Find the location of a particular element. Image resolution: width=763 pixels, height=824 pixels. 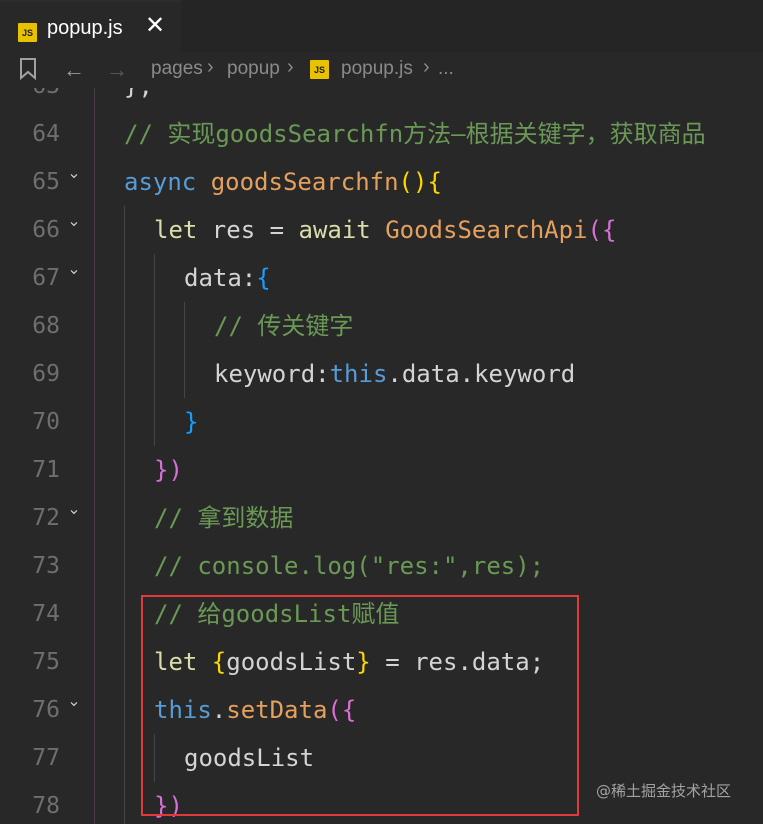

code-line: 66 ⌄ let res = await GoodsSearchApi({ is located at coordinates (381, 230).